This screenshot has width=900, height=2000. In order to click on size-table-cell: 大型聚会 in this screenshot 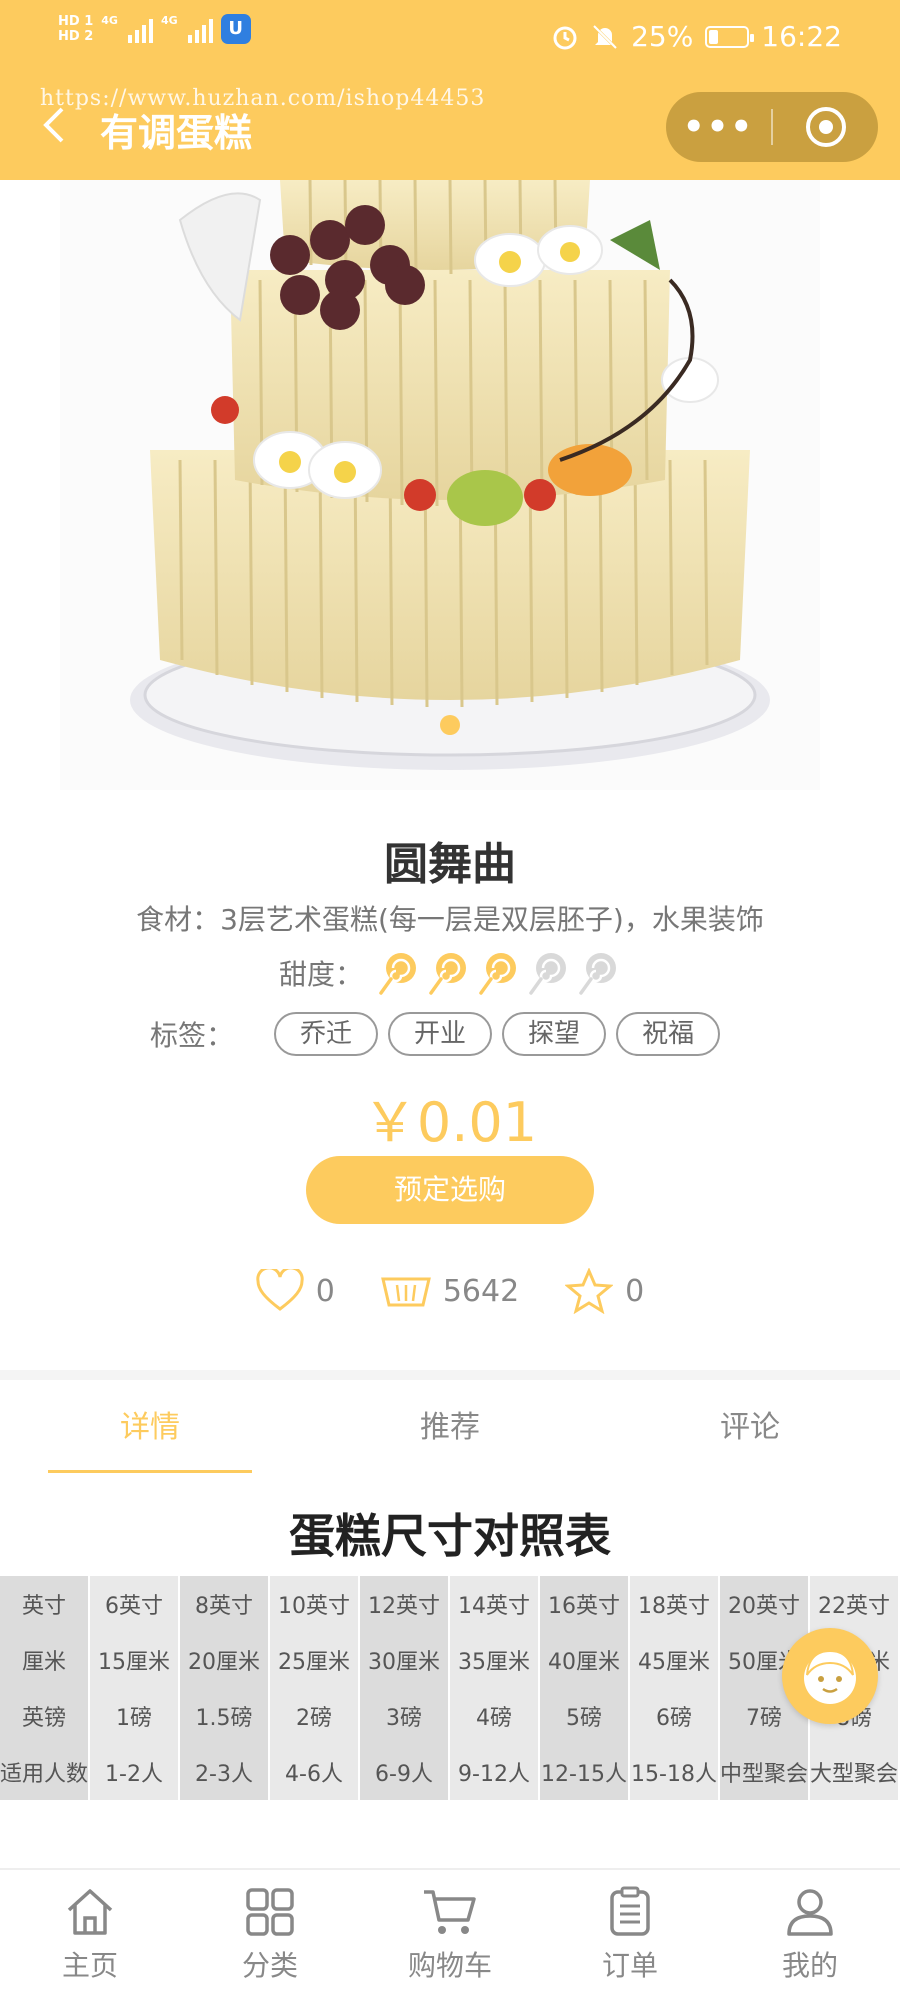, I will do `click(855, 1772)`.